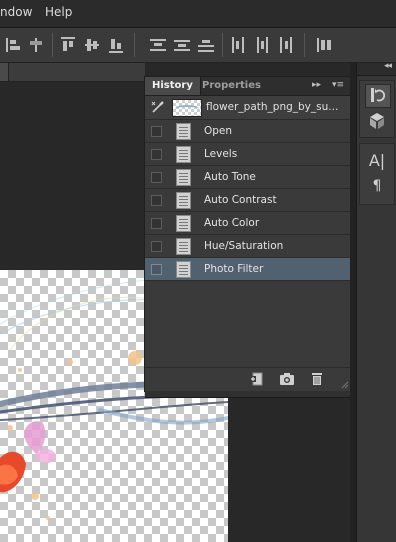 The height and width of the screenshot is (542, 396). I want to click on character-glyph: A|, so click(377, 160).